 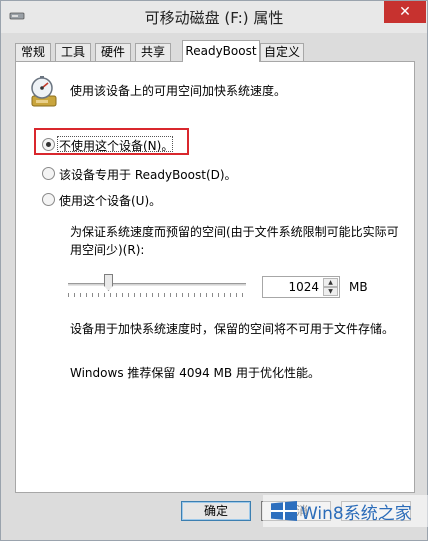 I want to click on reserve-space-value: 1024, so click(x=303, y=287).